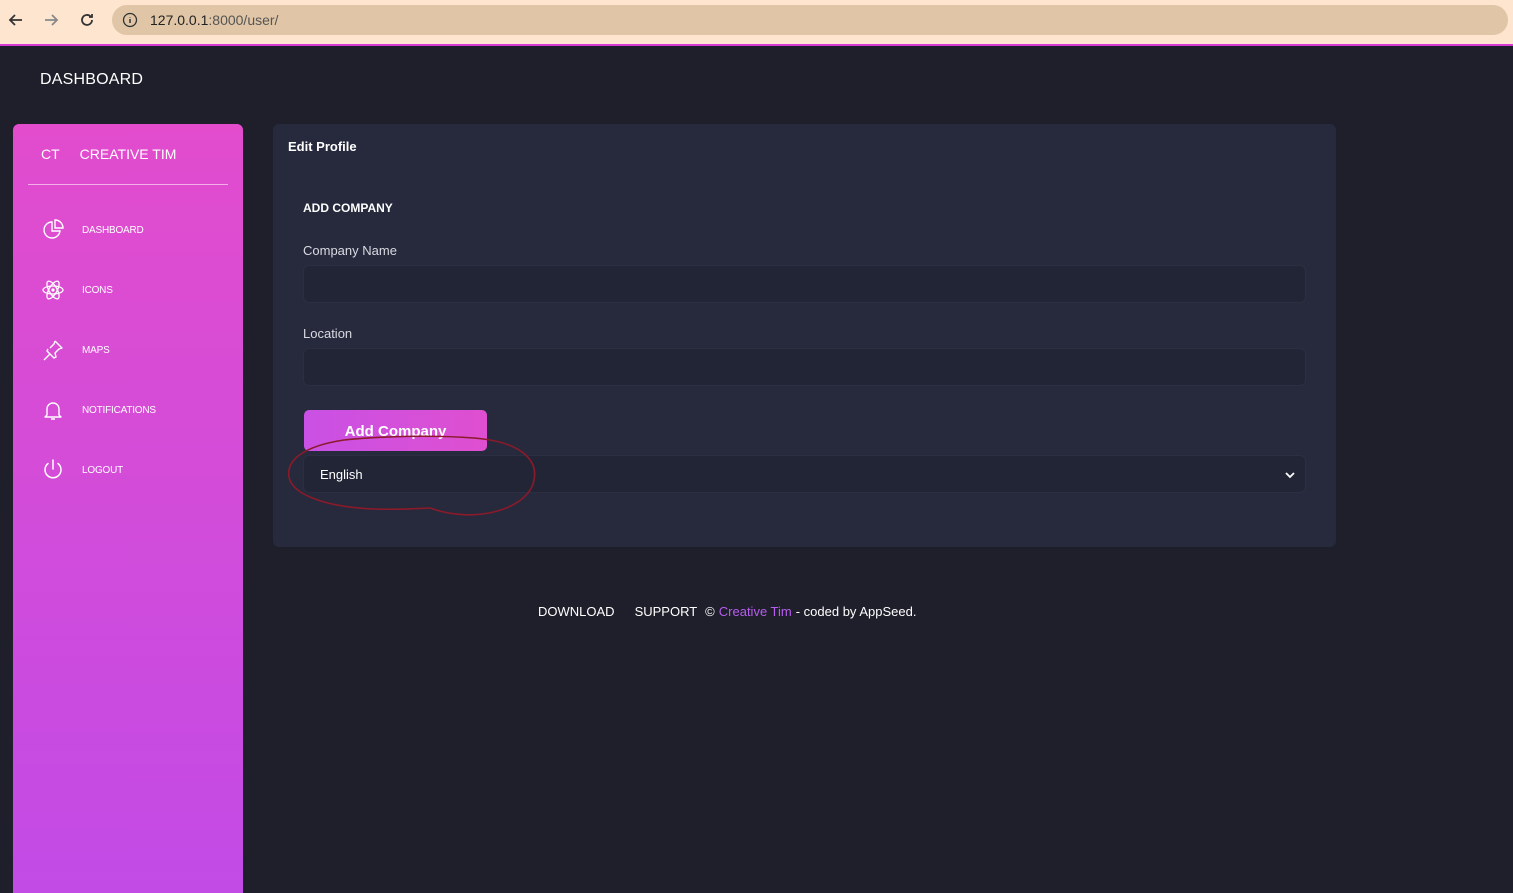 This screenshot has height=893, width=1513. What do you see at coordinates (804, 367) in the screenshot?
I see `location-input` at bounding box center [804, 367].